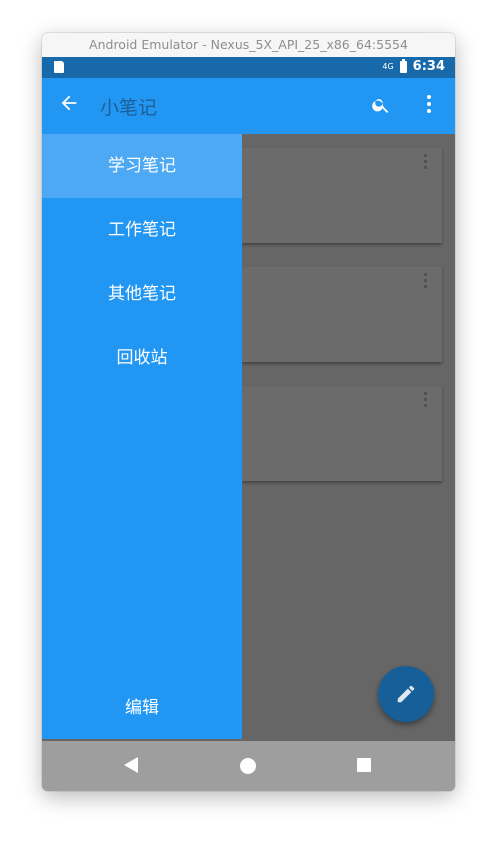  Describe the element at coordinates (142, 166) in the screenshot. I see `drawer-item-study-notes: 学习笔记` at that location.